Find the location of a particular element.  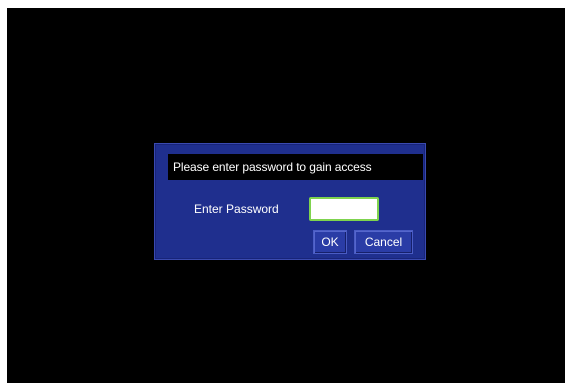

dialog-message: Please enter password to gain access is located at coordinates (295, 167).